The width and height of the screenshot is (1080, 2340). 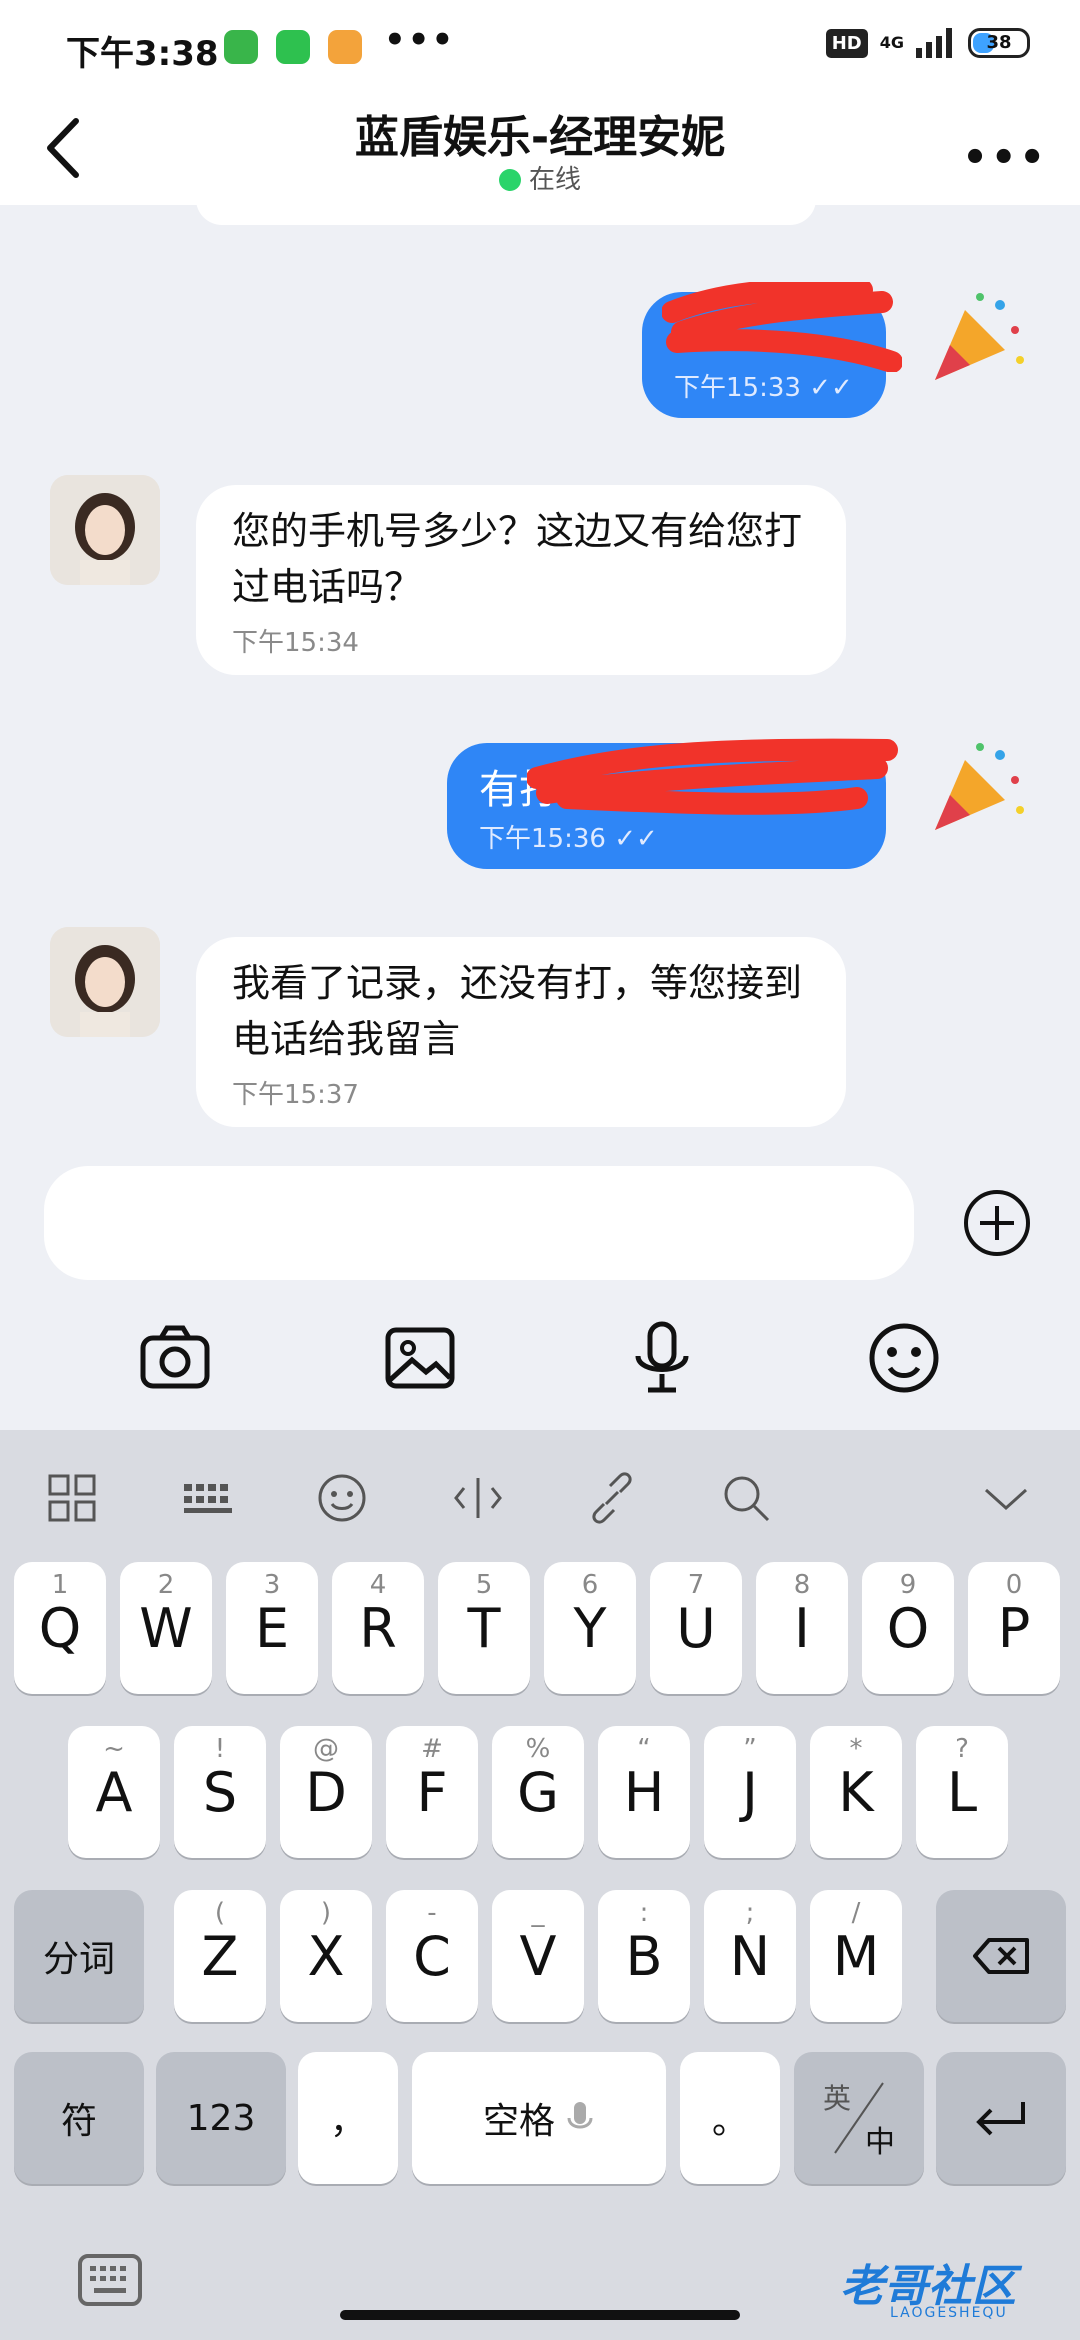 What do you see at coordinates (142, 54) in the screenshot?
I see `status-time: 下午3:38` at bounding box center [142, 54].